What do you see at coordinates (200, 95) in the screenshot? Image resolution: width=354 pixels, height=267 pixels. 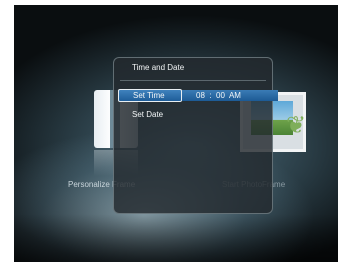 I see `time-hour: 08` at bounding box center [200, 95].